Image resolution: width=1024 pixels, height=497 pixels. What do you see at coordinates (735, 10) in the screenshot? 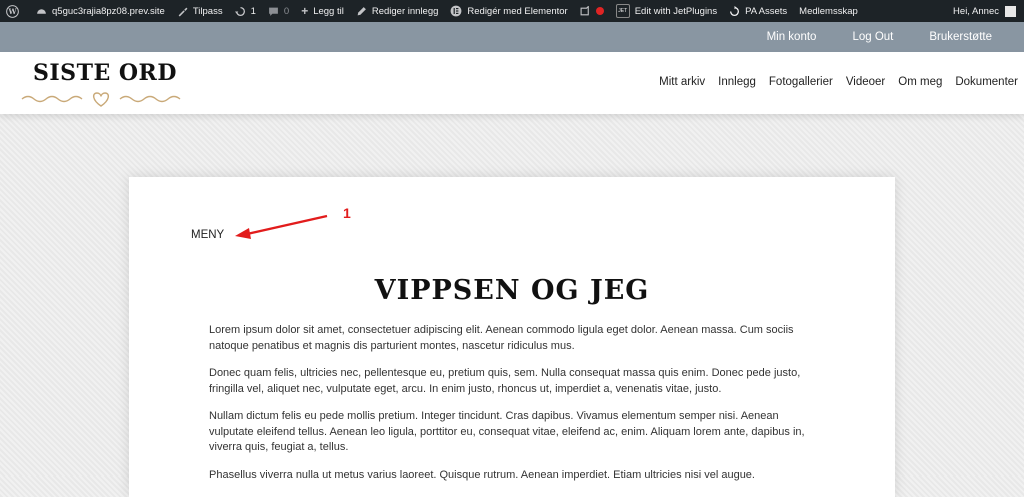
I see `refresh-icon` at bounding box center [735, 10].